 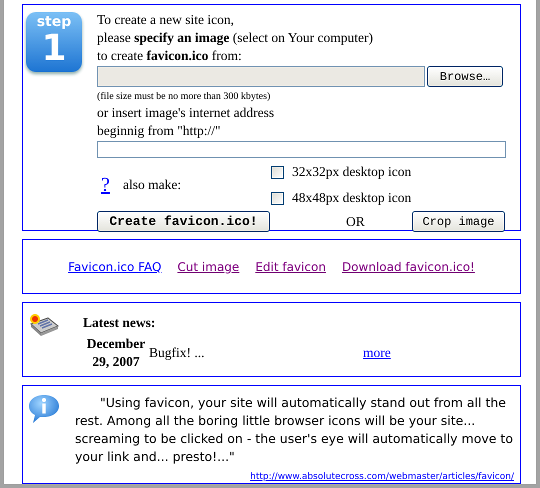 I want to click on news-heading: Latest news:, so click(x=119, y=323).